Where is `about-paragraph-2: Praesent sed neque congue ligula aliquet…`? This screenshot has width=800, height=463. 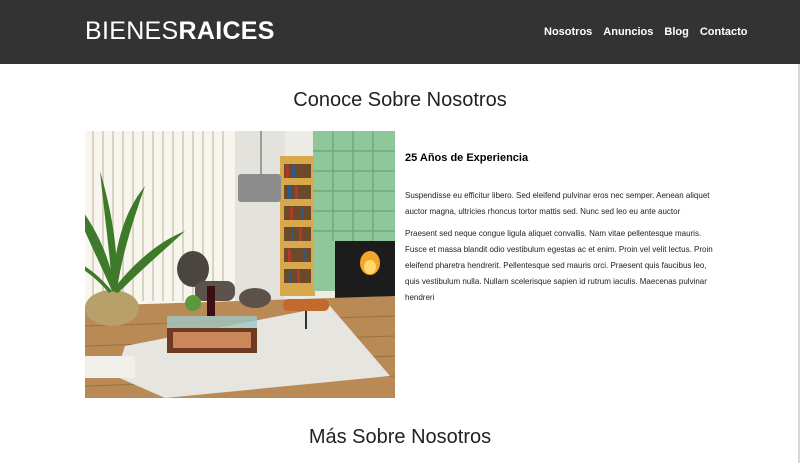
about-paragraph-2: Praesent sed neque congue ligula aliquet… is located at coordinates (559, 265).